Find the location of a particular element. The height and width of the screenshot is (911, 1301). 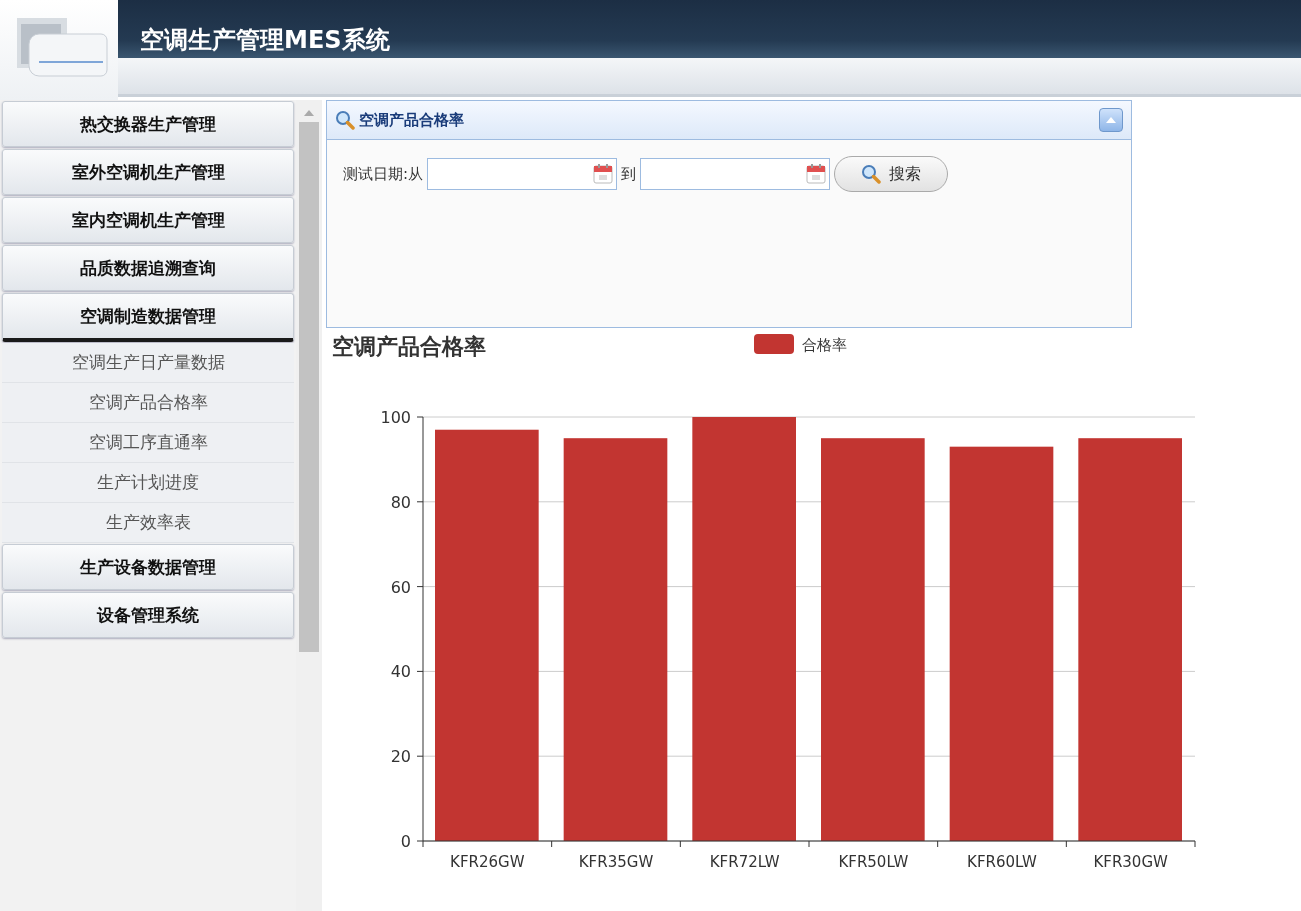

scroll-thumb is located at coordinates (309, 387).